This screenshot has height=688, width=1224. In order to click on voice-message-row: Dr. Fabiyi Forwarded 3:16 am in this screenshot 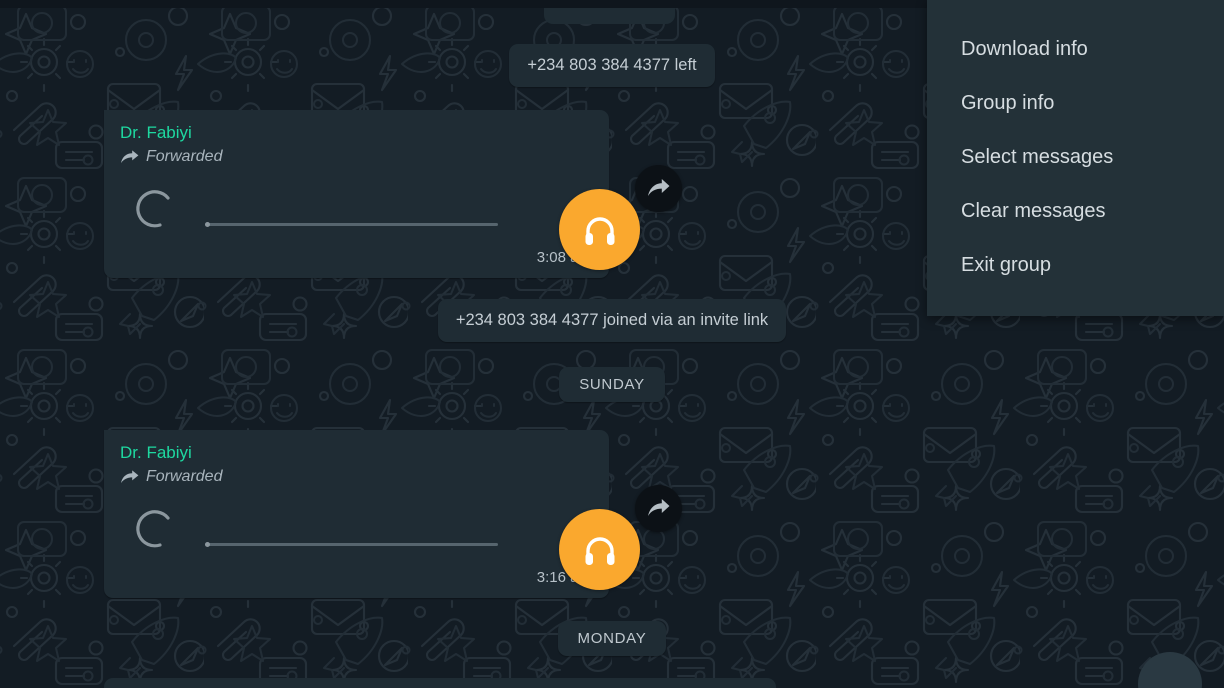, I will do `click(393, 514)`.